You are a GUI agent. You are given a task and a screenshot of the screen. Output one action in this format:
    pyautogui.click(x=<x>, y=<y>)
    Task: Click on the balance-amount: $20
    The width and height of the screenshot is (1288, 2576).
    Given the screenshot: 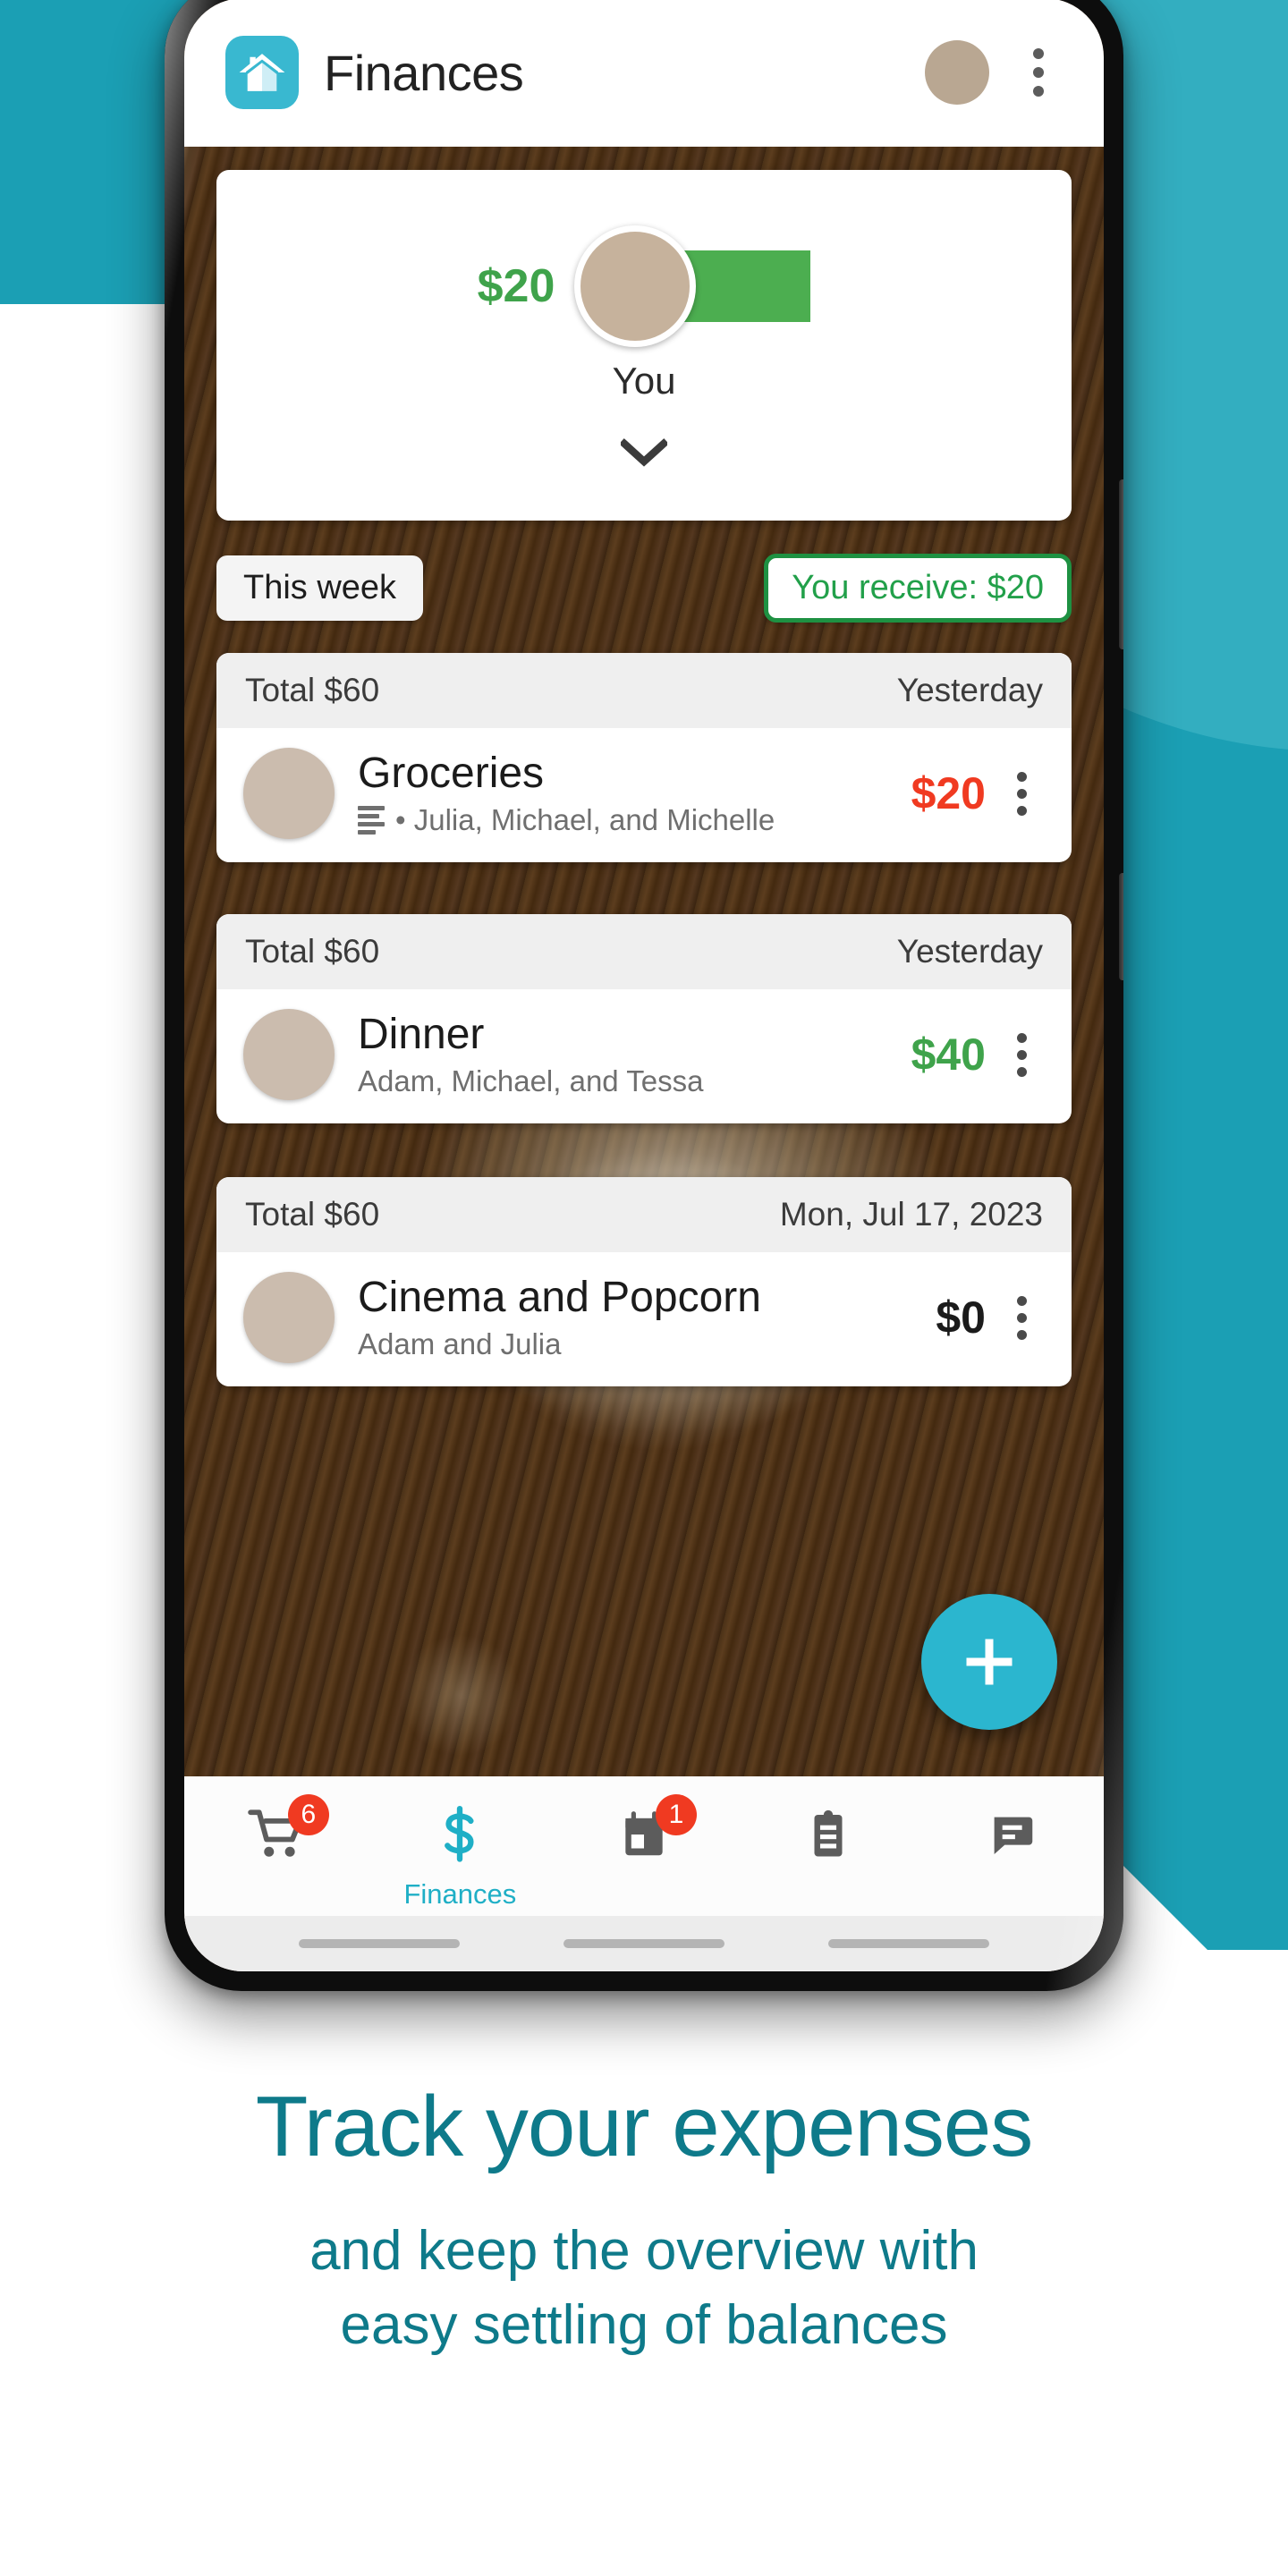 What is the action you would take?
    pyautogui.click(x=516, y=286)
    